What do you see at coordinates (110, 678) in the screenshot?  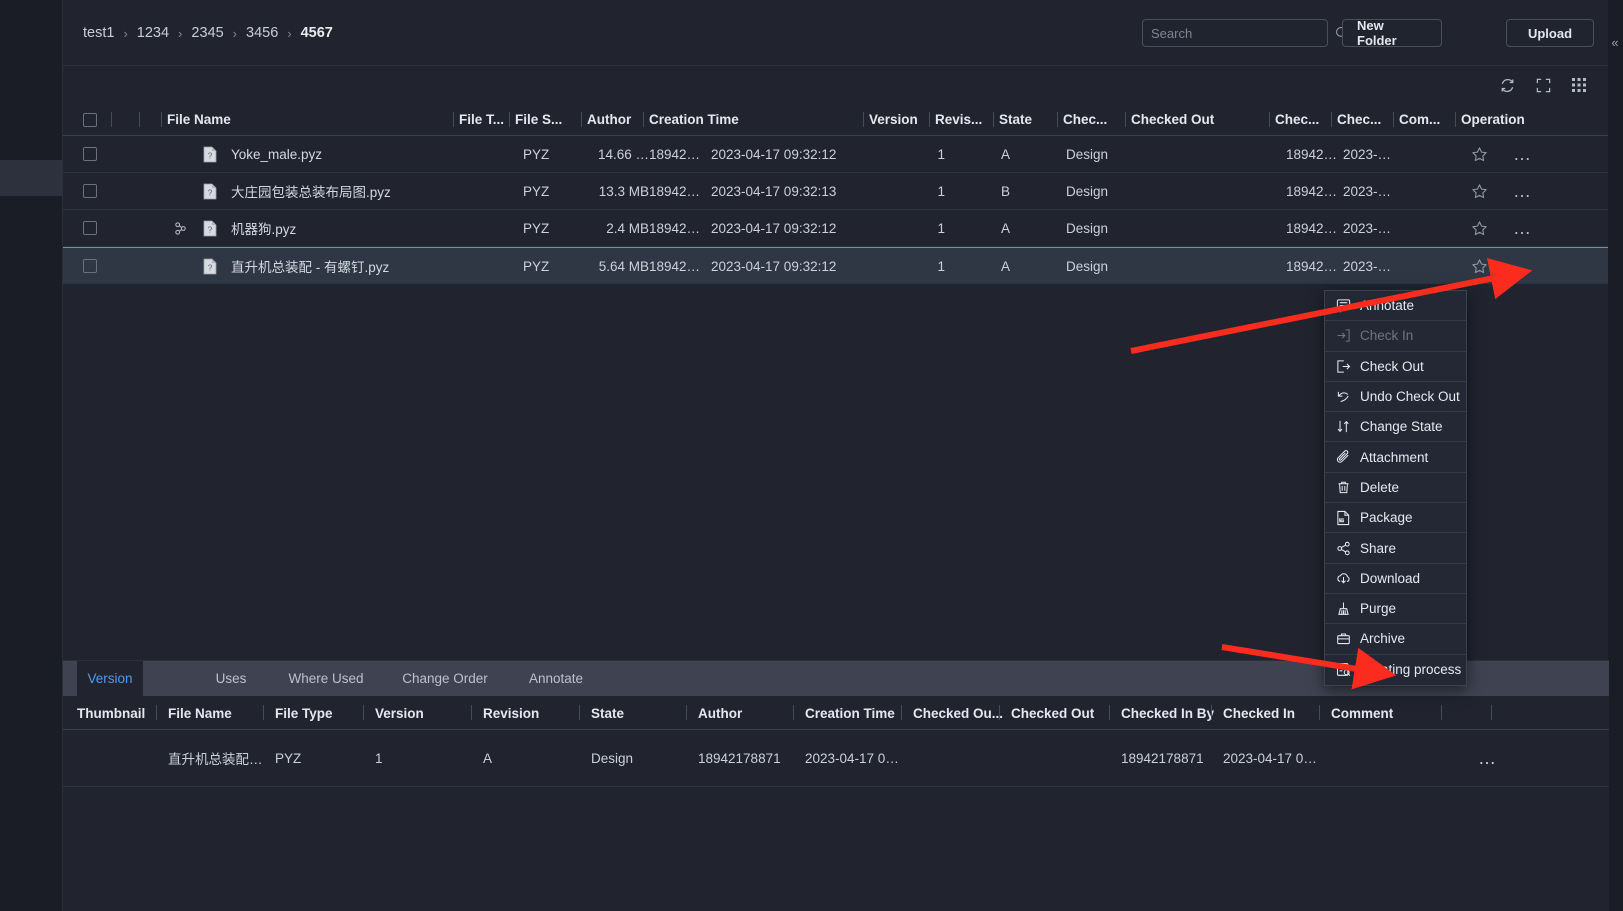 I see `tab-version: Version` at bounding box center [110, 678].